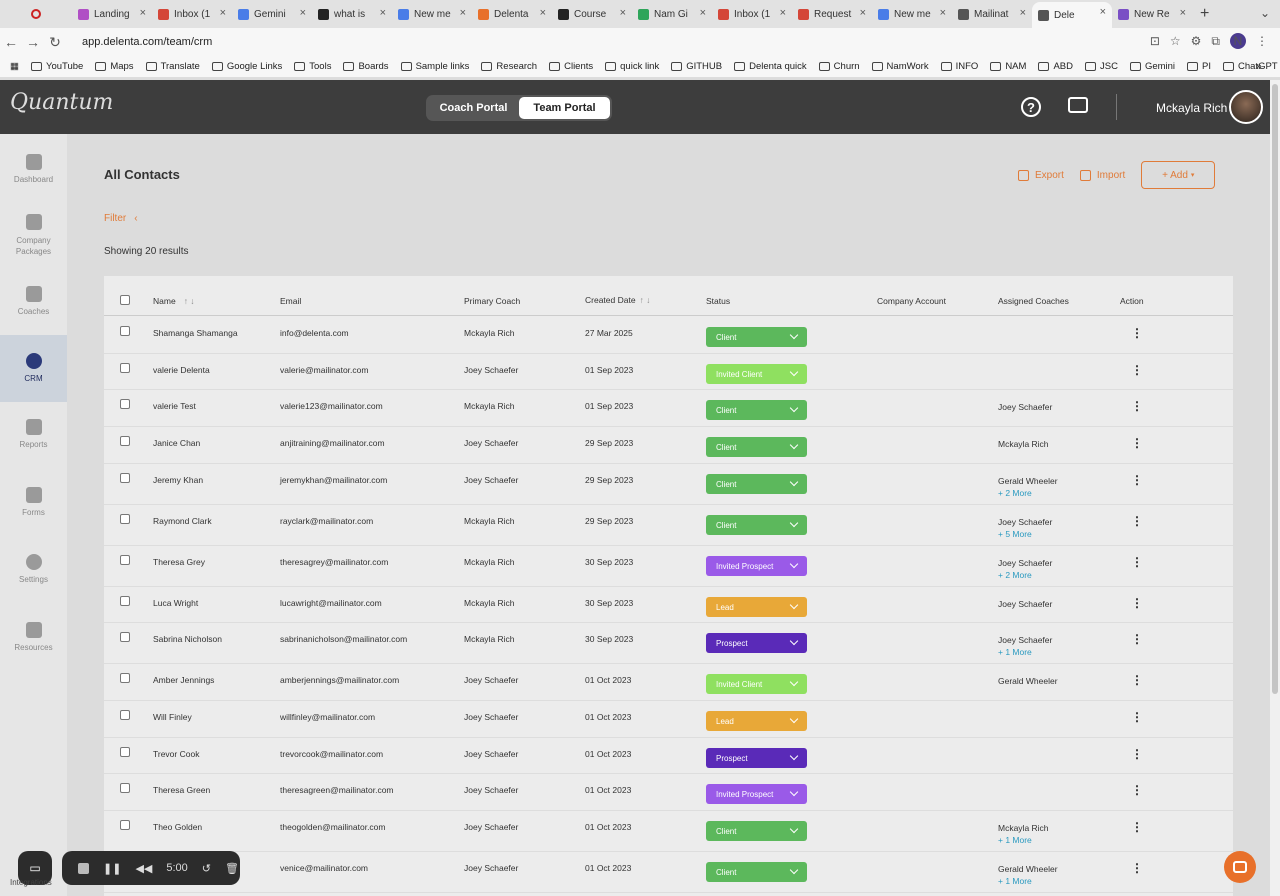 This screenshot has height=896, width=1280. Describe the element at coordinates (61, 102) in the screenshot. I see `quantum-logo: Quantum` at that location.